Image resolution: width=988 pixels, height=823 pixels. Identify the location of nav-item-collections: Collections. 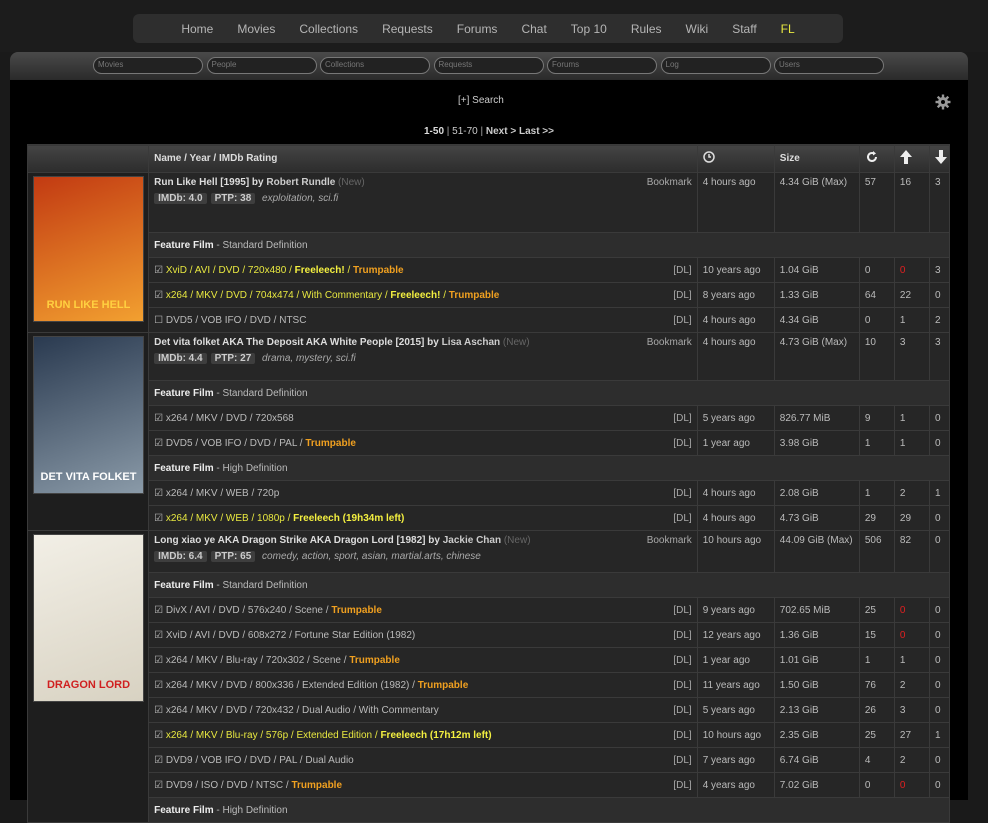
(328, 29).